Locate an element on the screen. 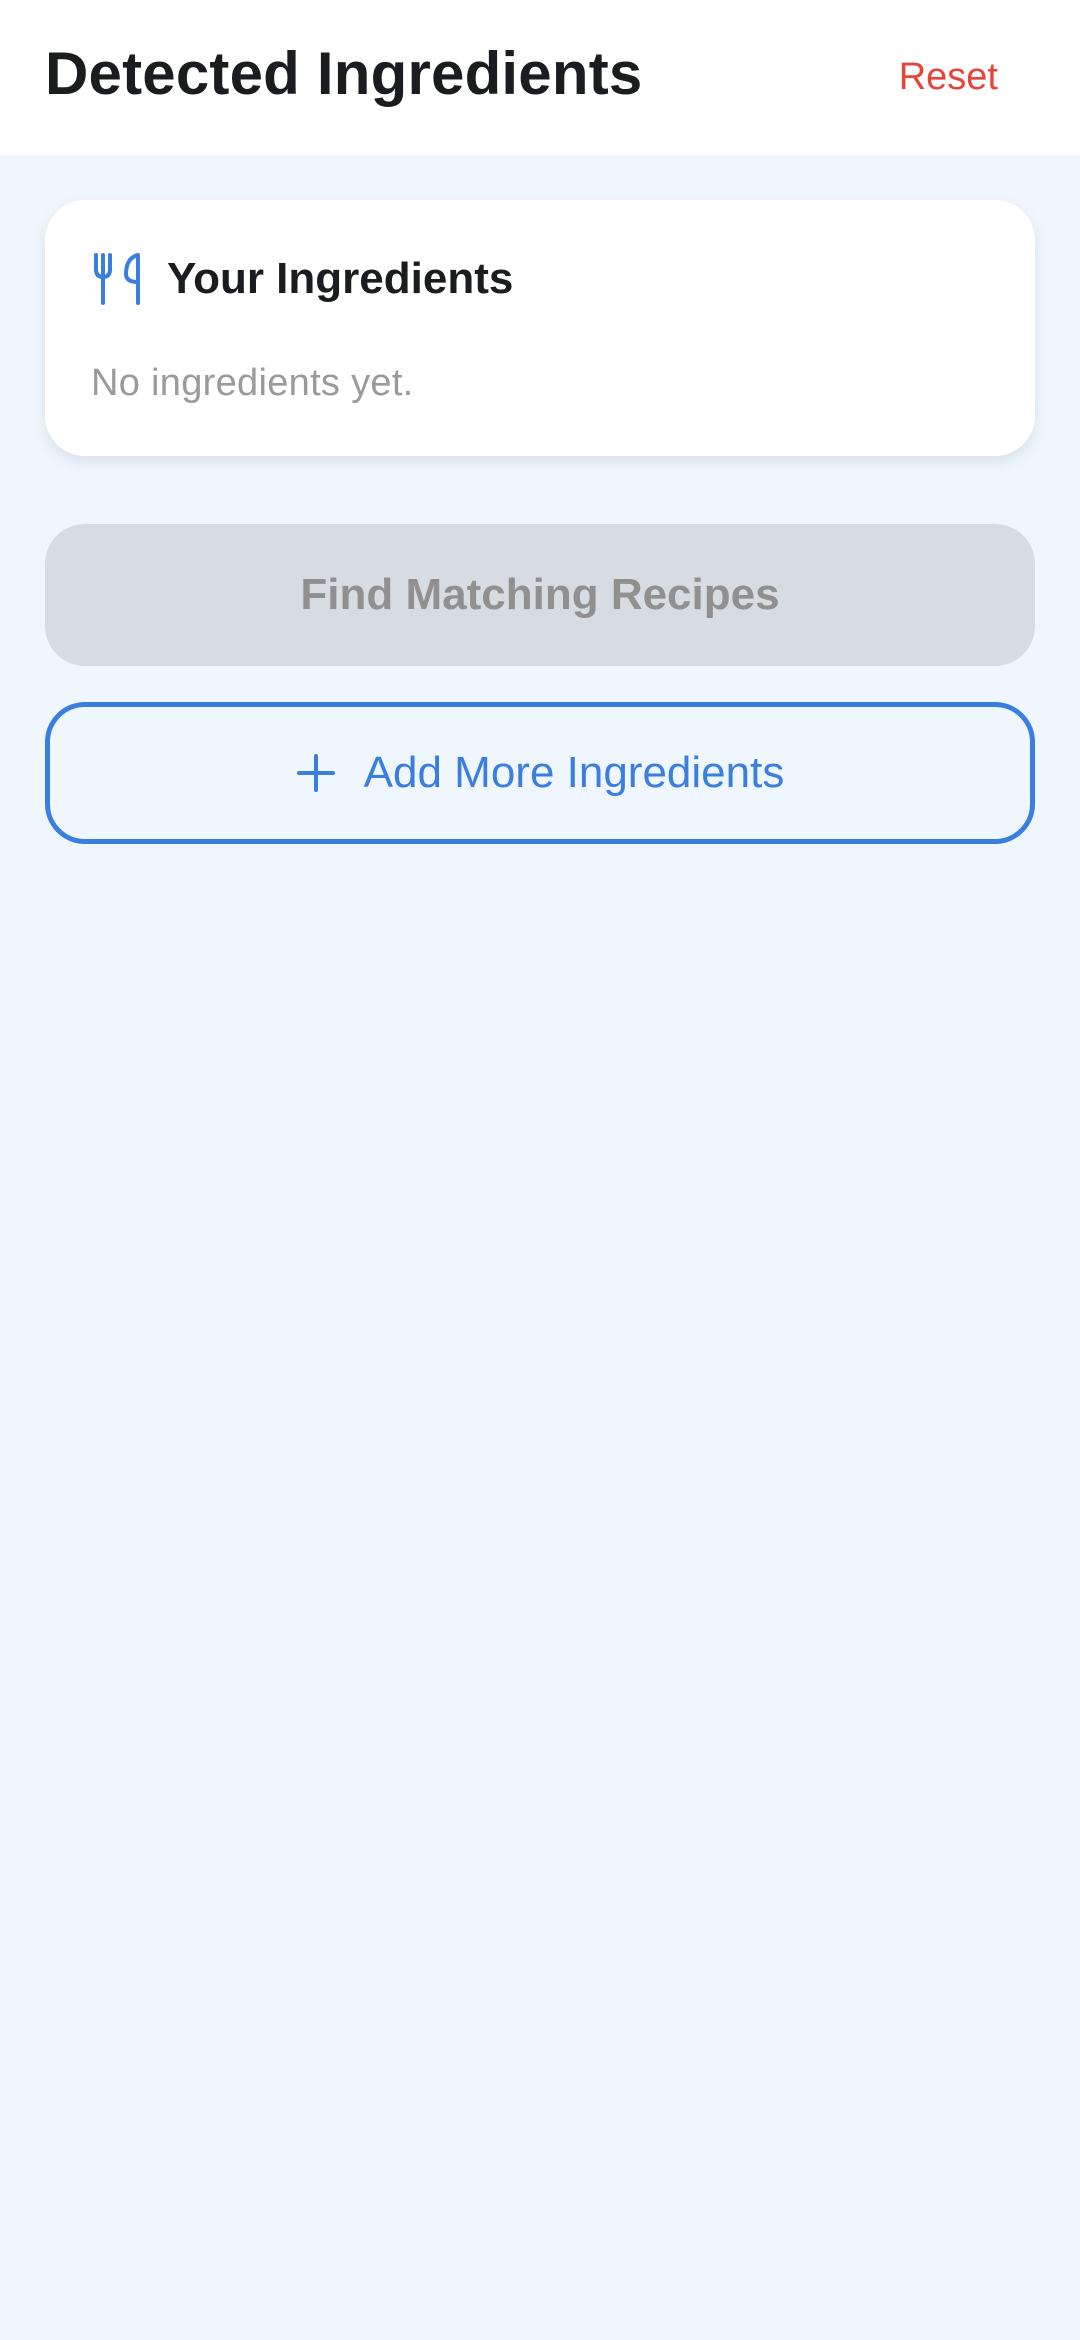 The width and height of the screenshot is (1080, 2340). add-more-ingredients-button: Add More Ingredients is located at coordinates (540, 773).